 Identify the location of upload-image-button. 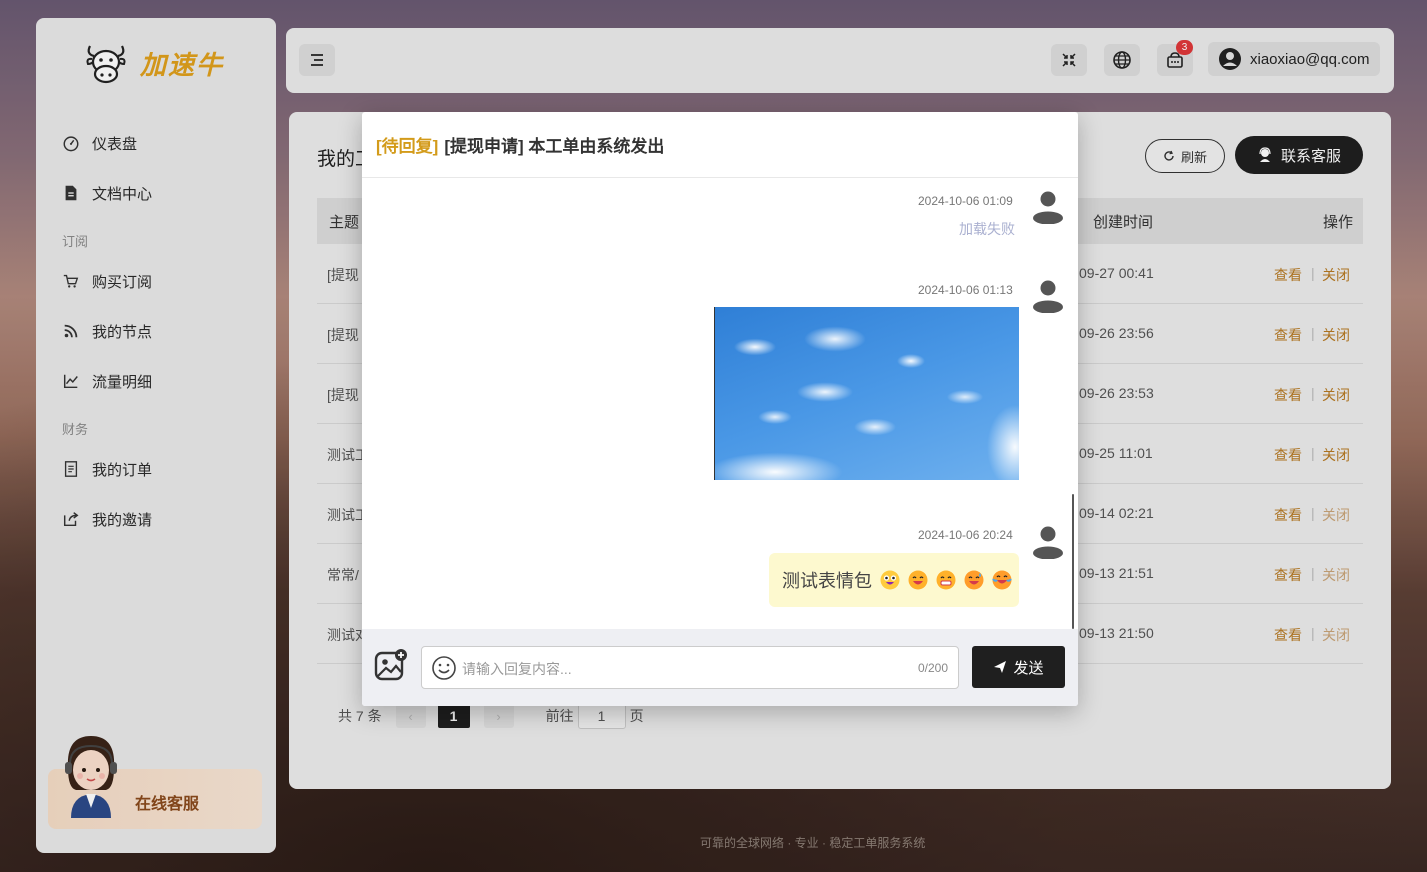
(391, 665).